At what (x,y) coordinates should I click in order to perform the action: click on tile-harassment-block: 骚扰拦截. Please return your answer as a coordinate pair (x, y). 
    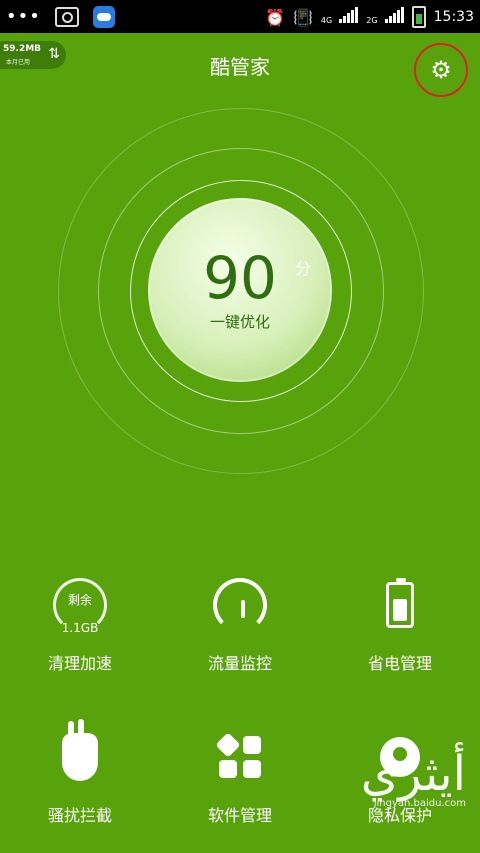
    Looking at the image, I should click on (80, 772).